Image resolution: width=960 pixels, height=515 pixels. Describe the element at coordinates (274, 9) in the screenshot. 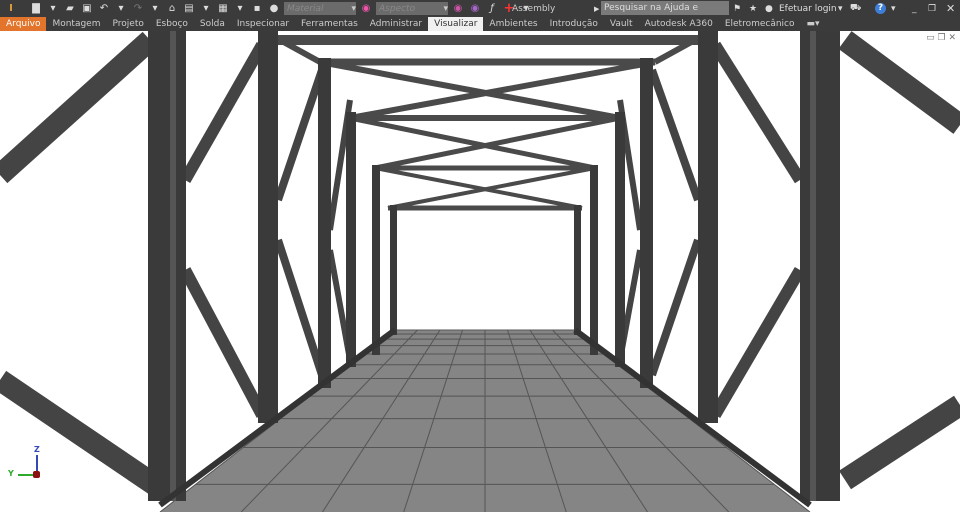

I see `sphere-icon: ●` at that location.